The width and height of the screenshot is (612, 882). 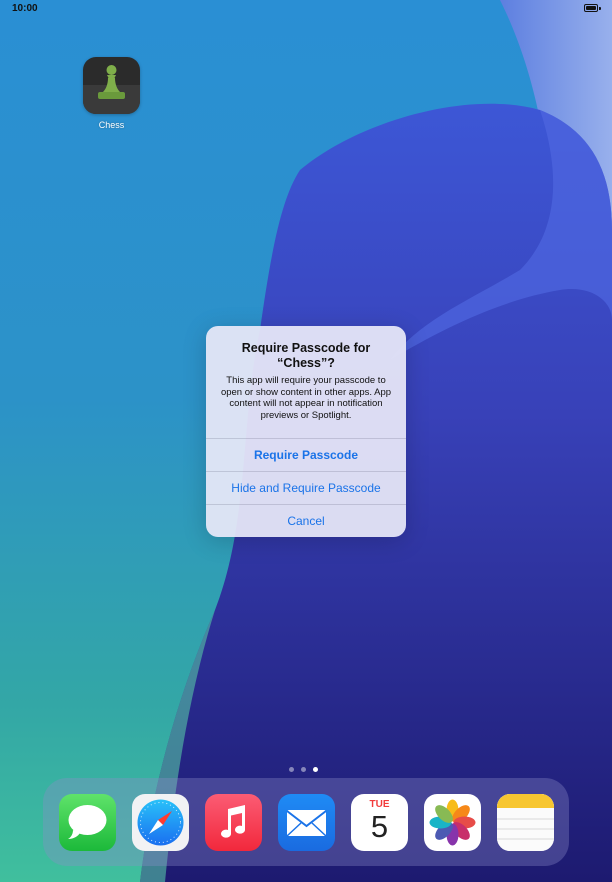 I want to click on dock-app-messages, so click(x=87, y=822).